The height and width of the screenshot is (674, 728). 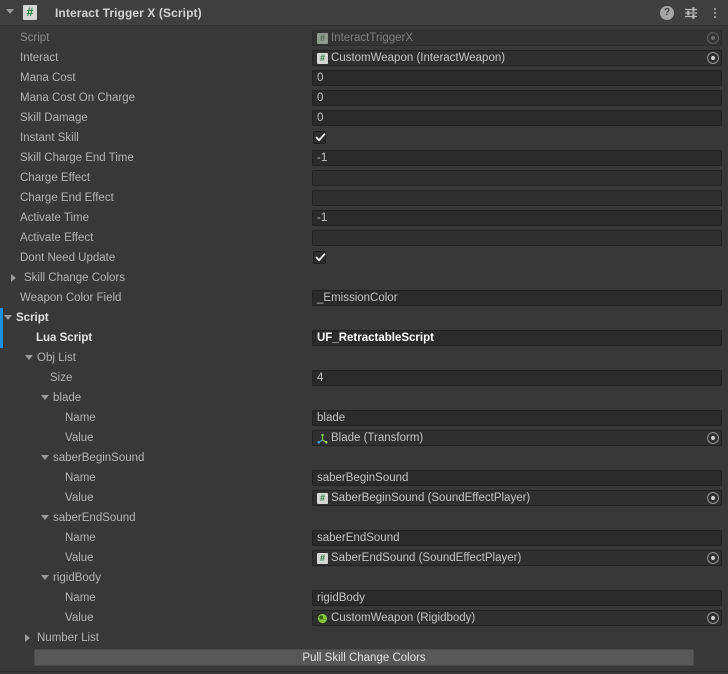 I want to click on component-foldout-arrow, so click(x=10, y=12).